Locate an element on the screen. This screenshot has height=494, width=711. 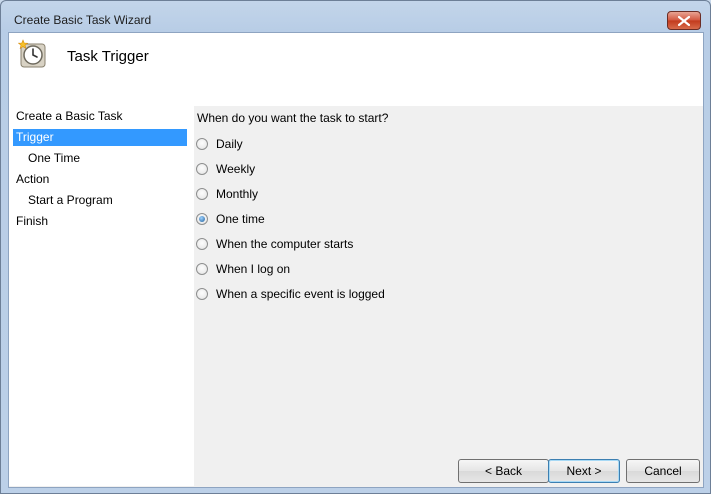
radio-option-event-logged: When a specific event is logged is located at coordinates (290, 294).